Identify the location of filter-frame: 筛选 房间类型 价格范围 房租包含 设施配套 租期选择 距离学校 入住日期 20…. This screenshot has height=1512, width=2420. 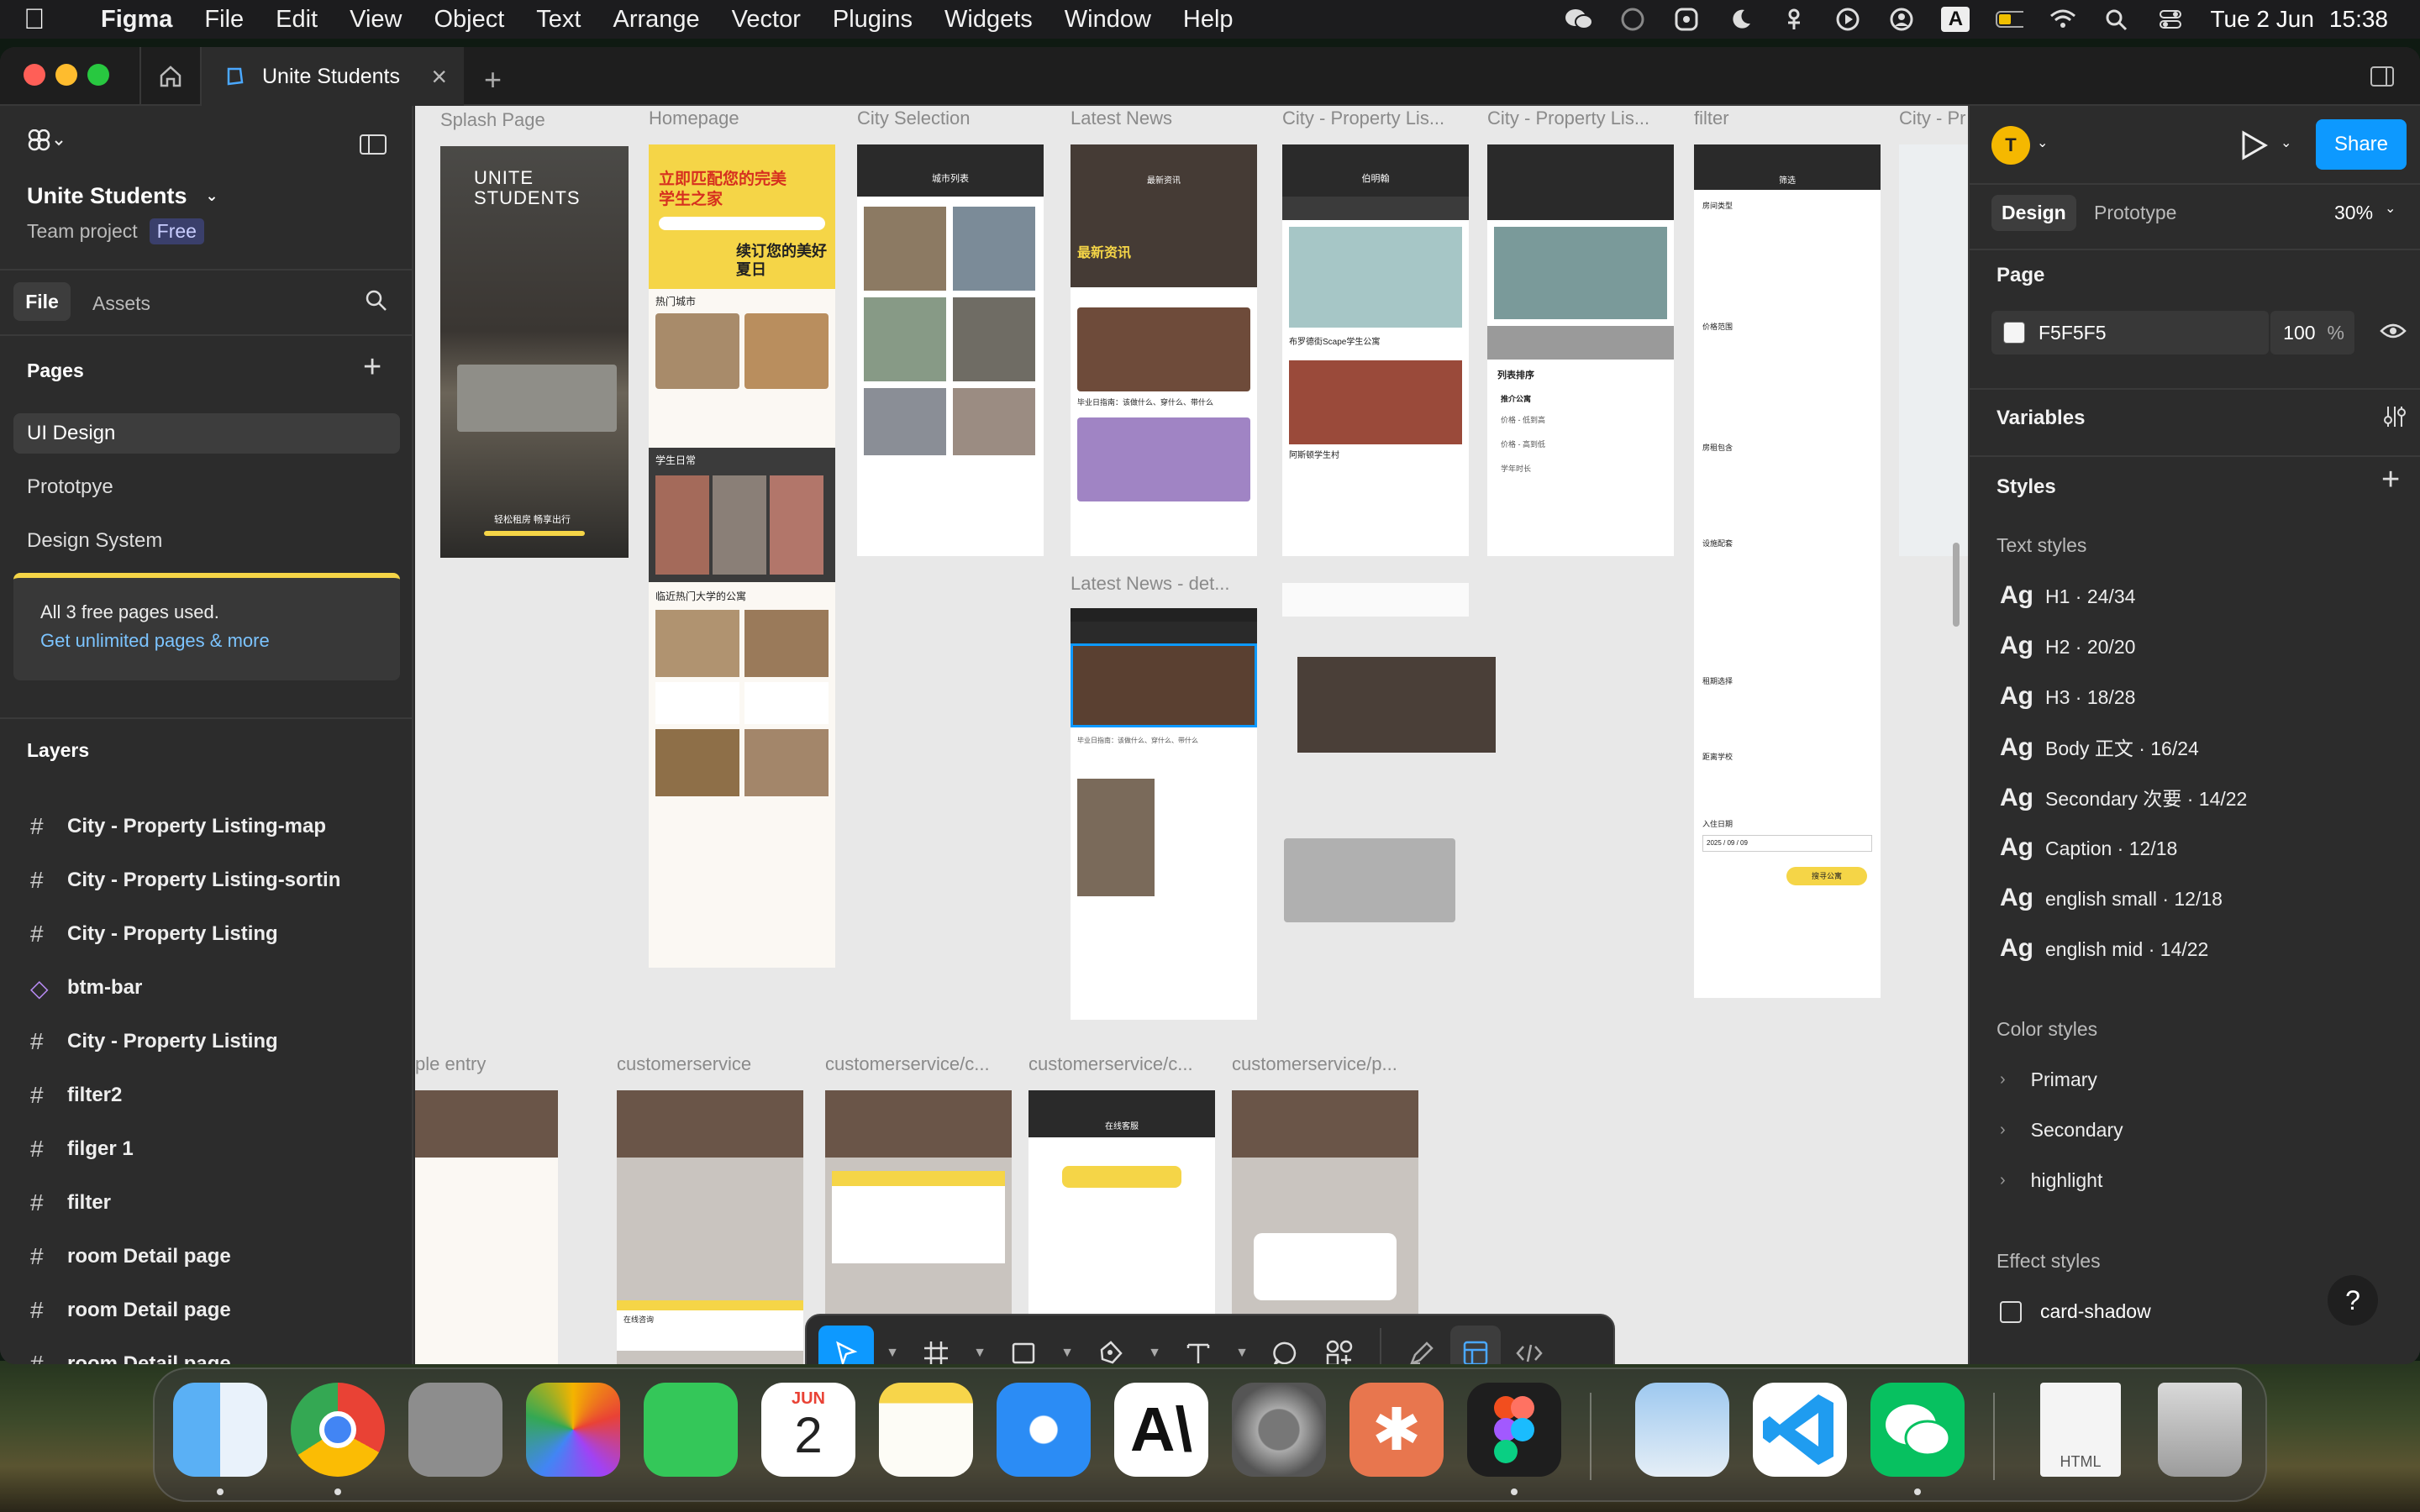
(1788, 571).